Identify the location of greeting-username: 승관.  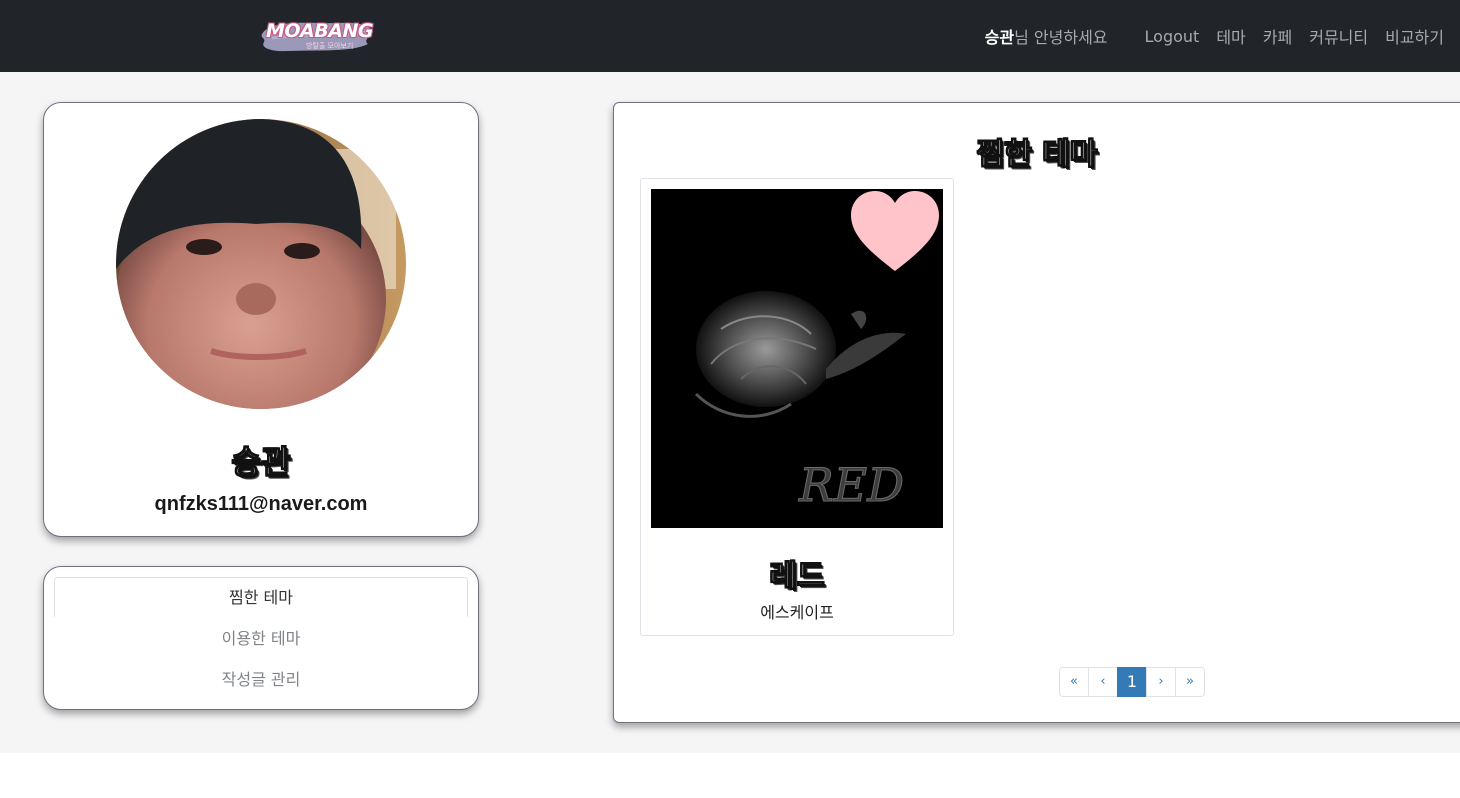
(999, 37).